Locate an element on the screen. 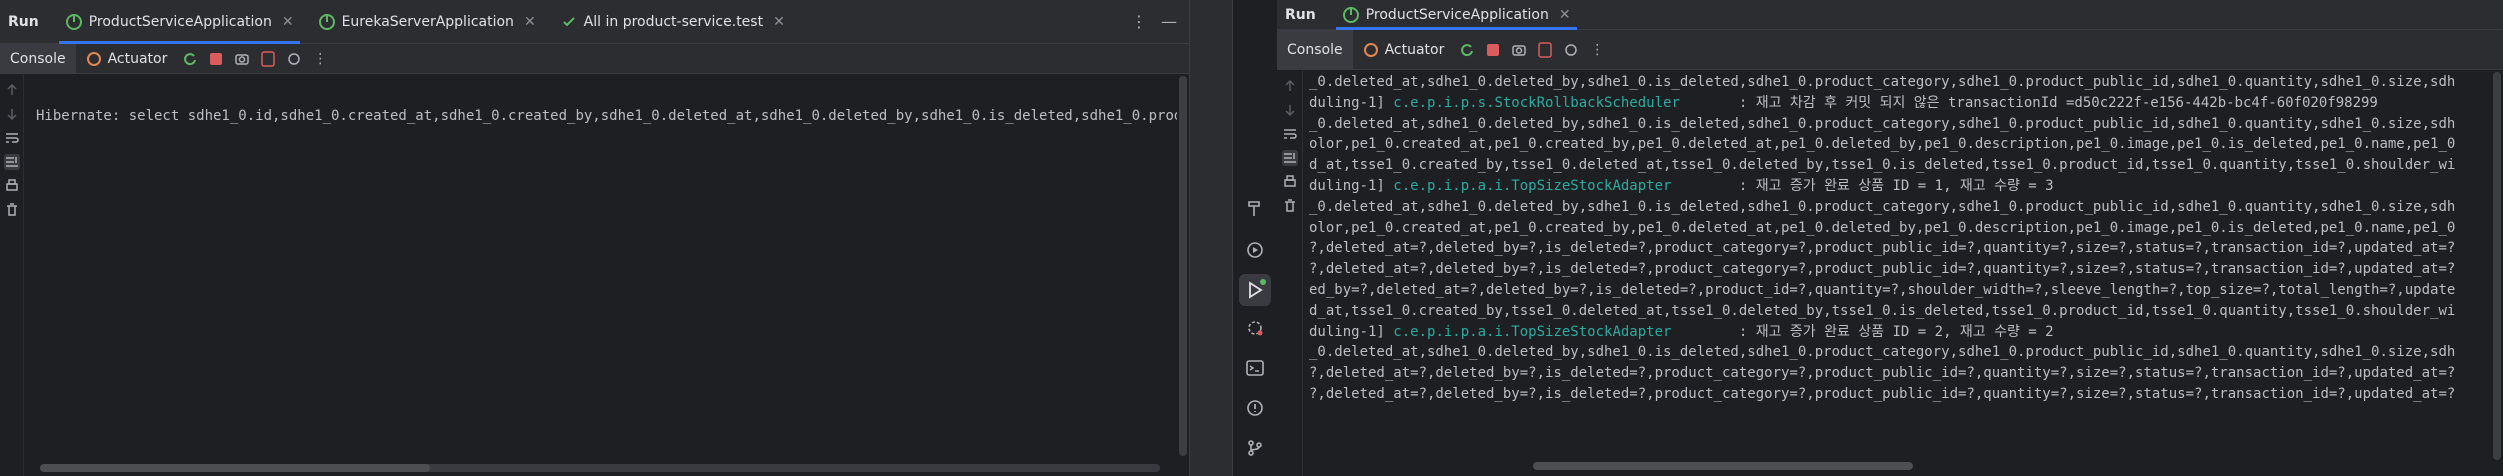  right-console-side-toolbar is located at coordinates (1290, 273).